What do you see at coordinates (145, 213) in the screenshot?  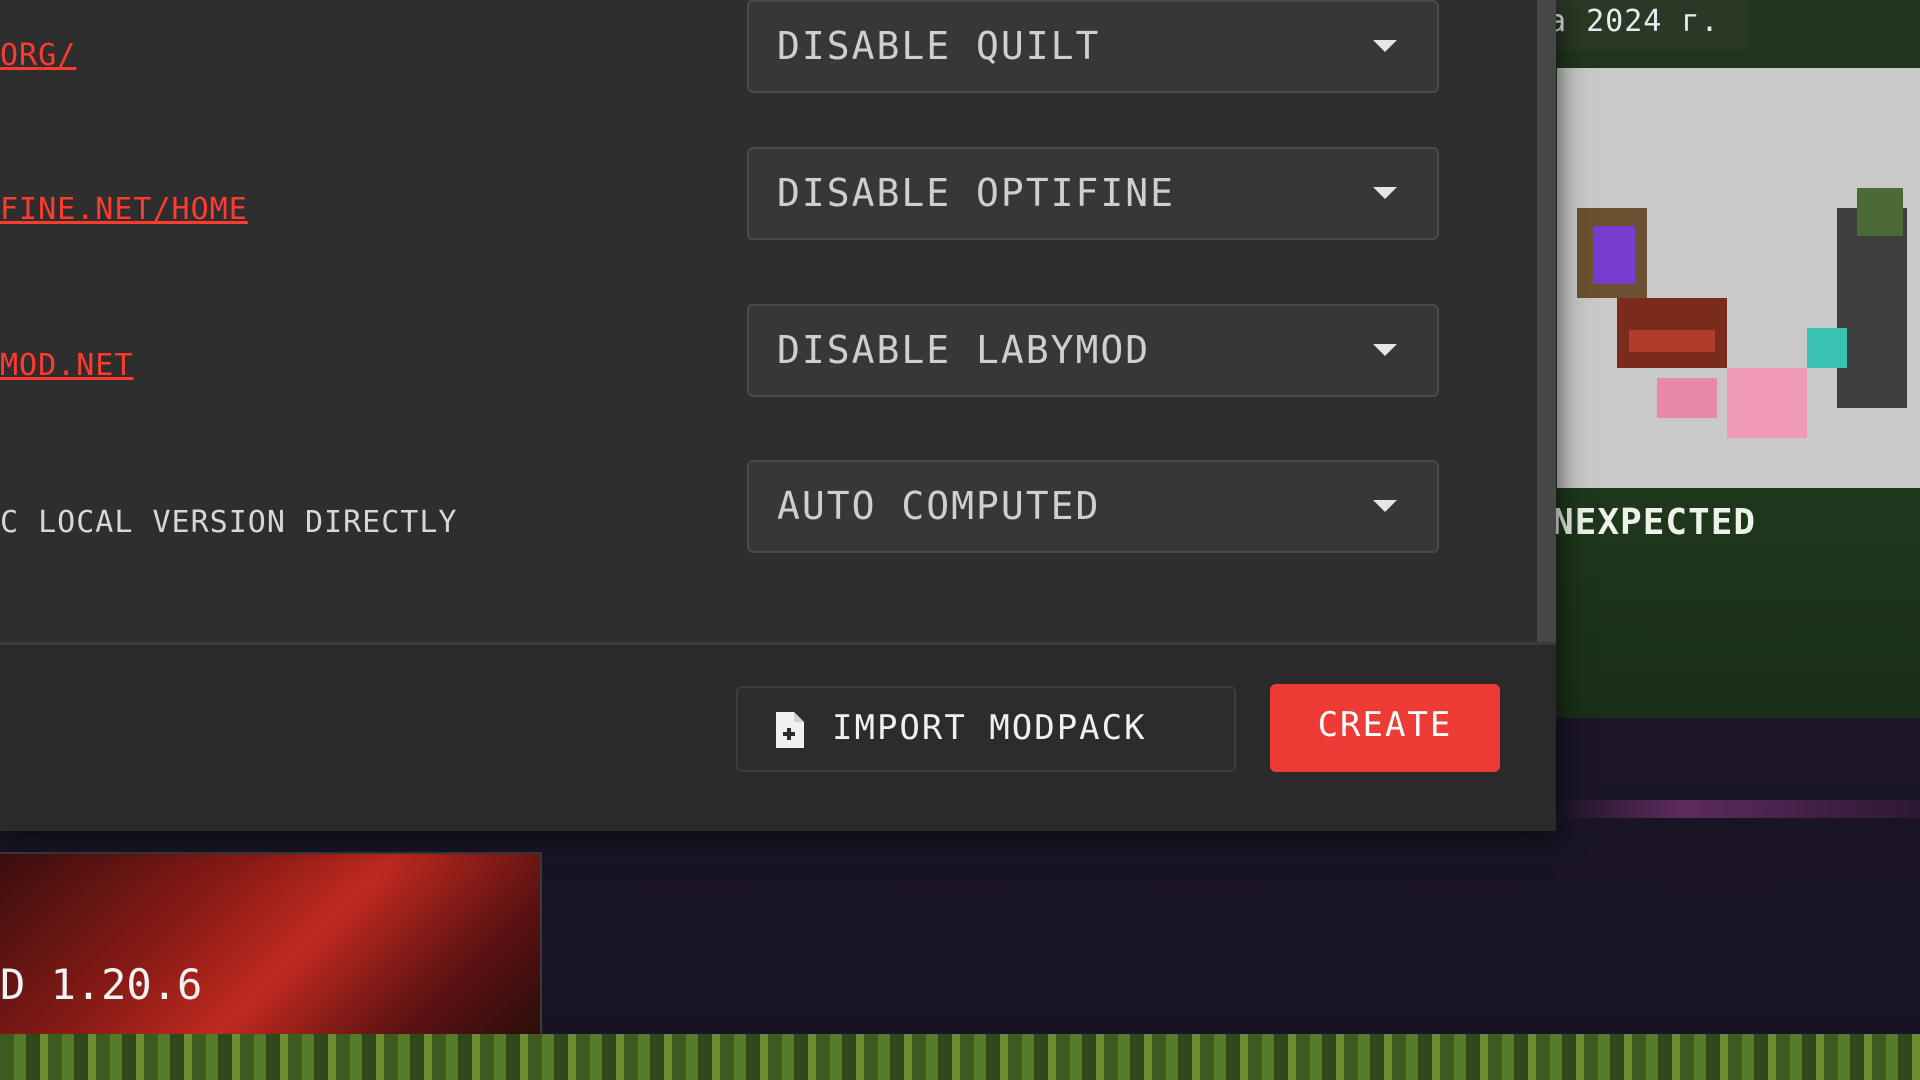 I see `row-link-optifine: FINE.NET/HOME` at bounding box center [145, 213].